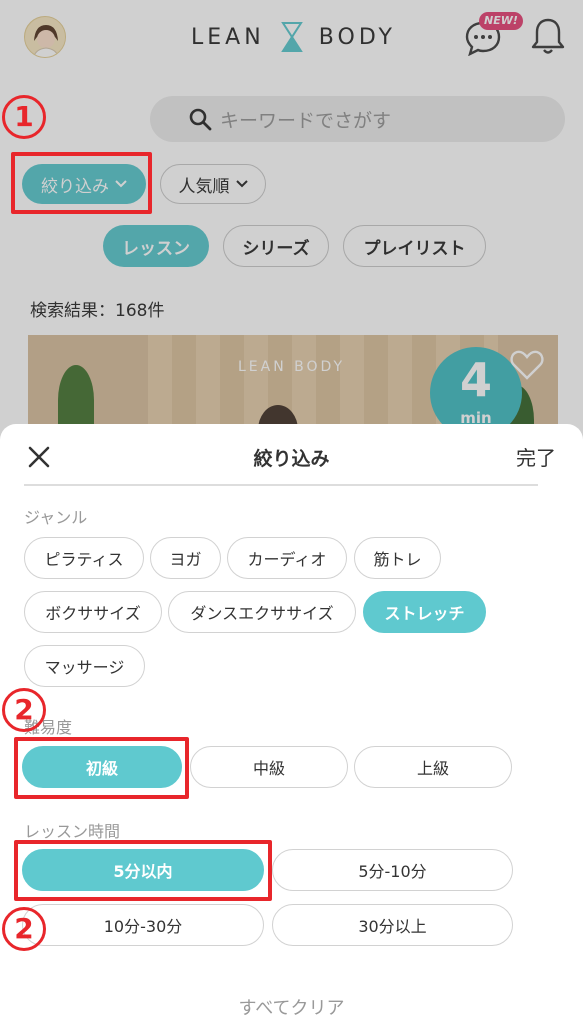 This screenshot has height=1024, width=583. Describe the element at coordinates (291, 459) in the screenshot. I see `sheet-title: 絞り込み` at that location.